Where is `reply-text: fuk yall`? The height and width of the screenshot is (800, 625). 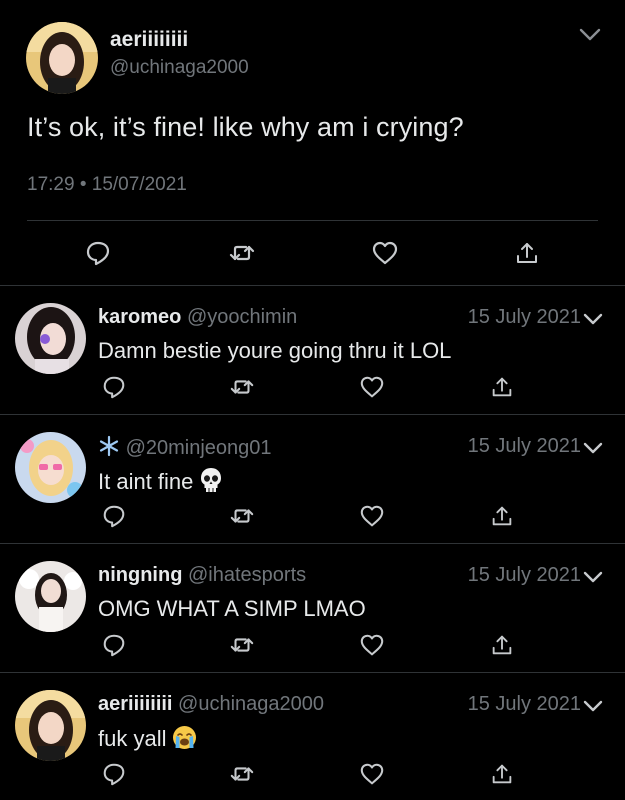 reply-text: fuk yall is located at coordinates (147, 738).